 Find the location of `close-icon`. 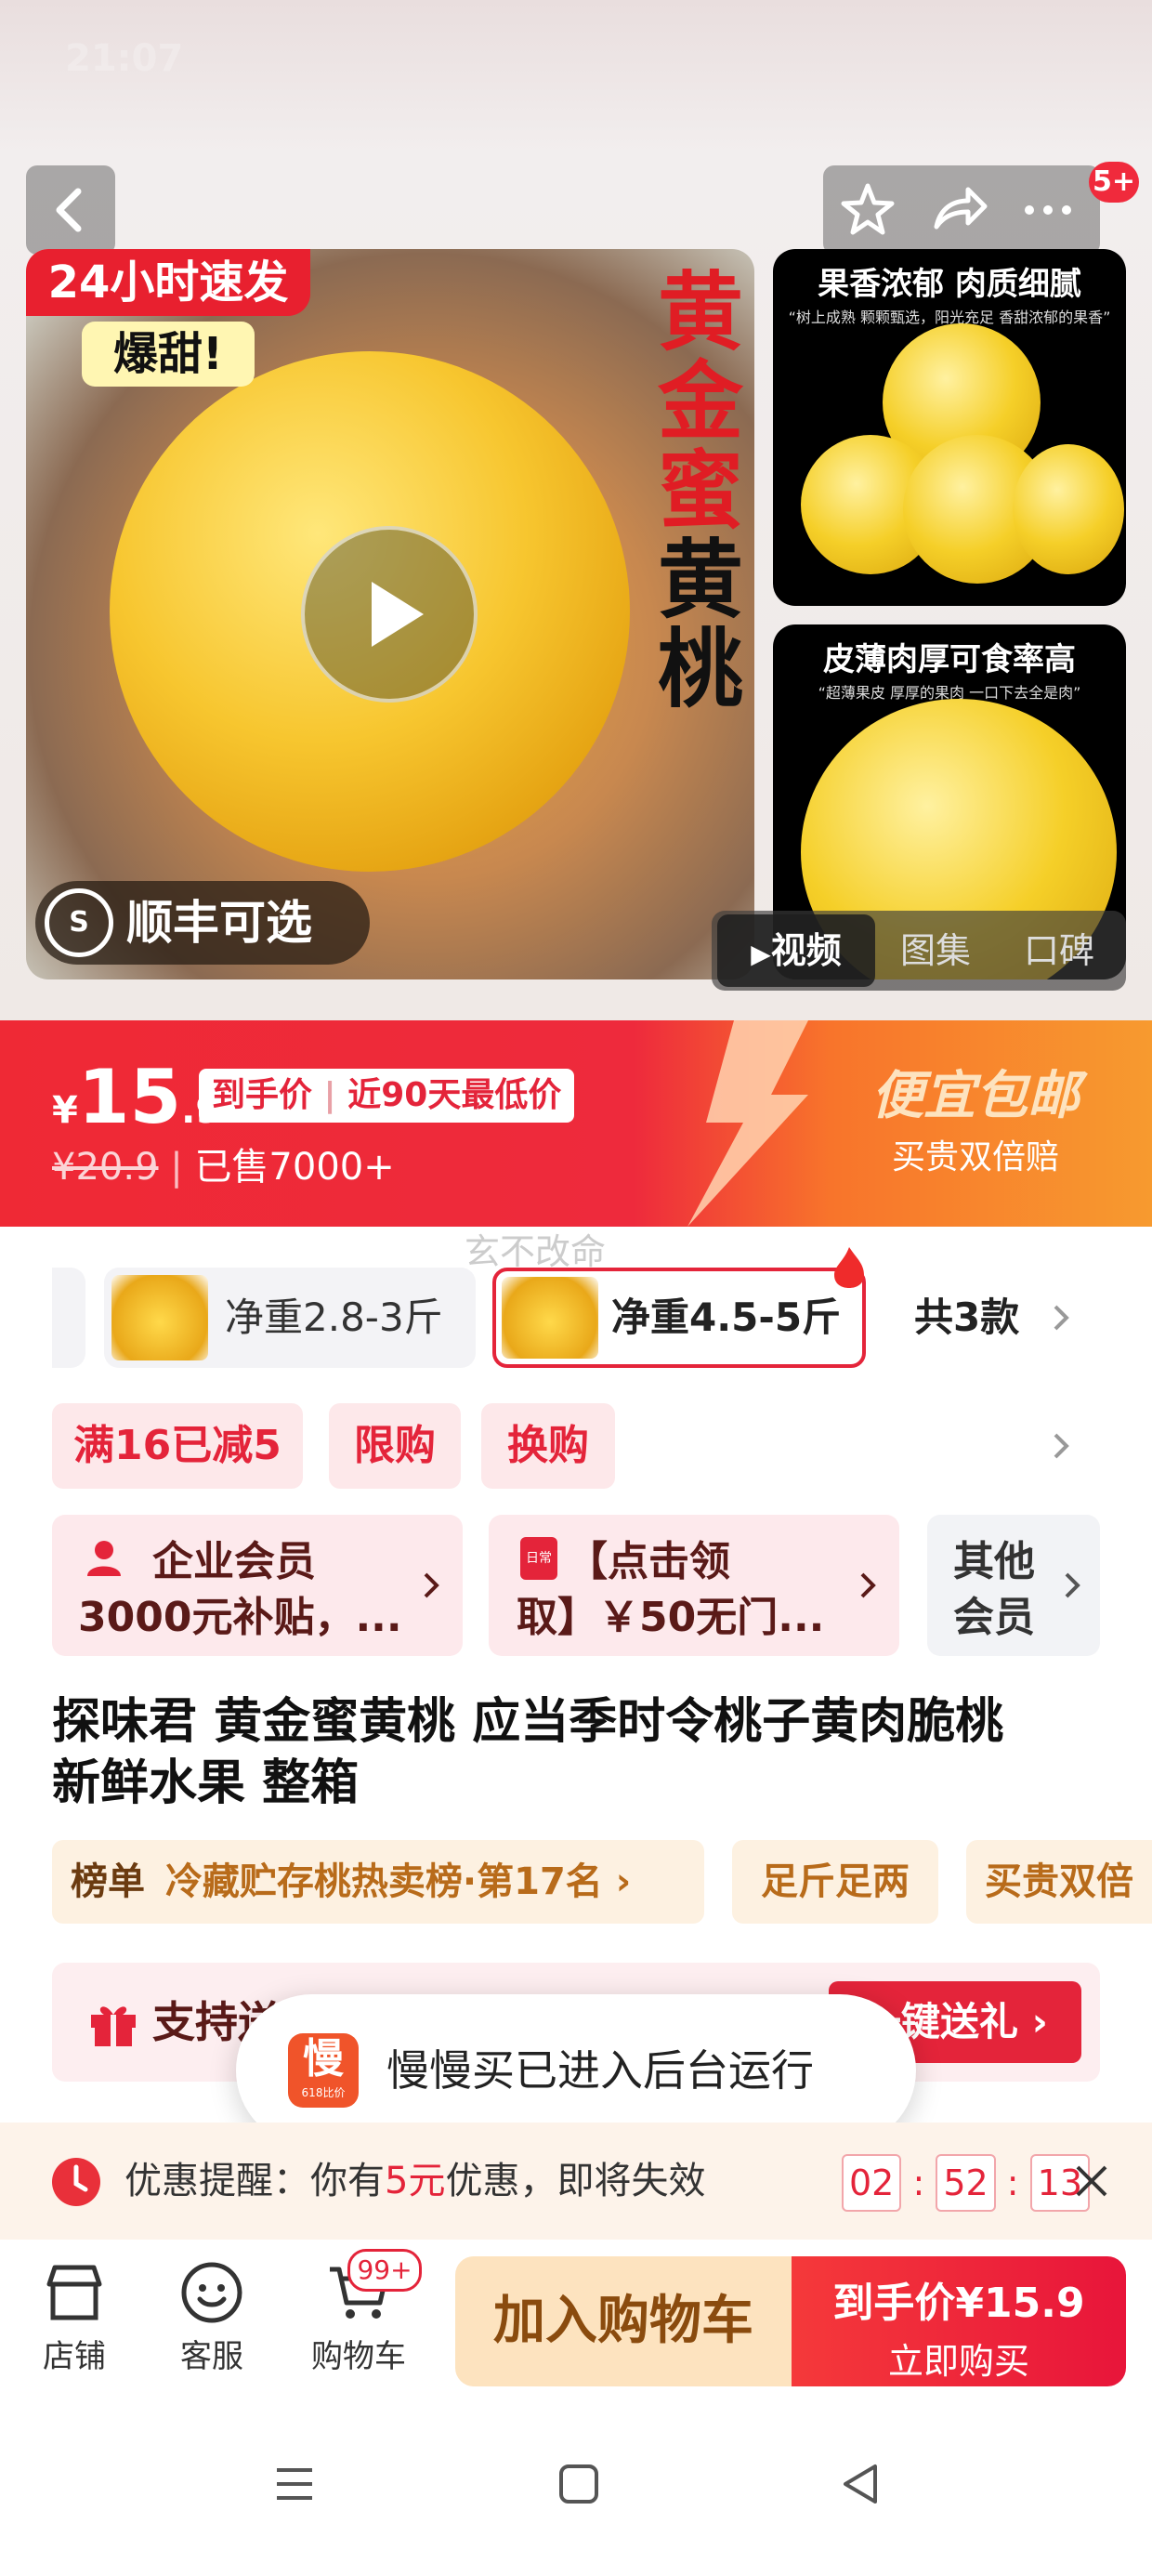

close-icon is located at coordinates (1091, 2181).